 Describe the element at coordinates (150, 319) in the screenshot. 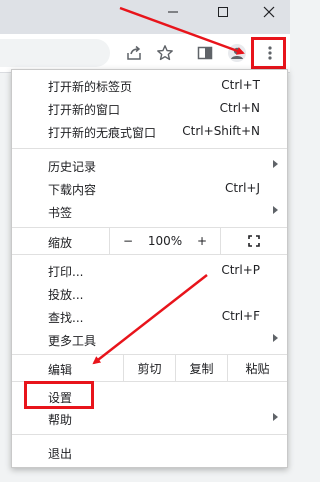

I see `annotation-arrow-to-settings` at that location.